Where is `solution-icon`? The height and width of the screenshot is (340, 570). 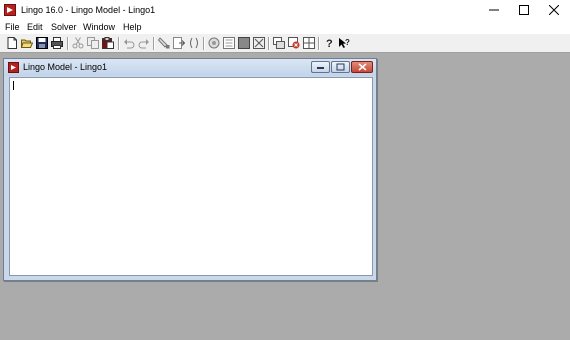
solution-icon is located at coordinates (229, 43).